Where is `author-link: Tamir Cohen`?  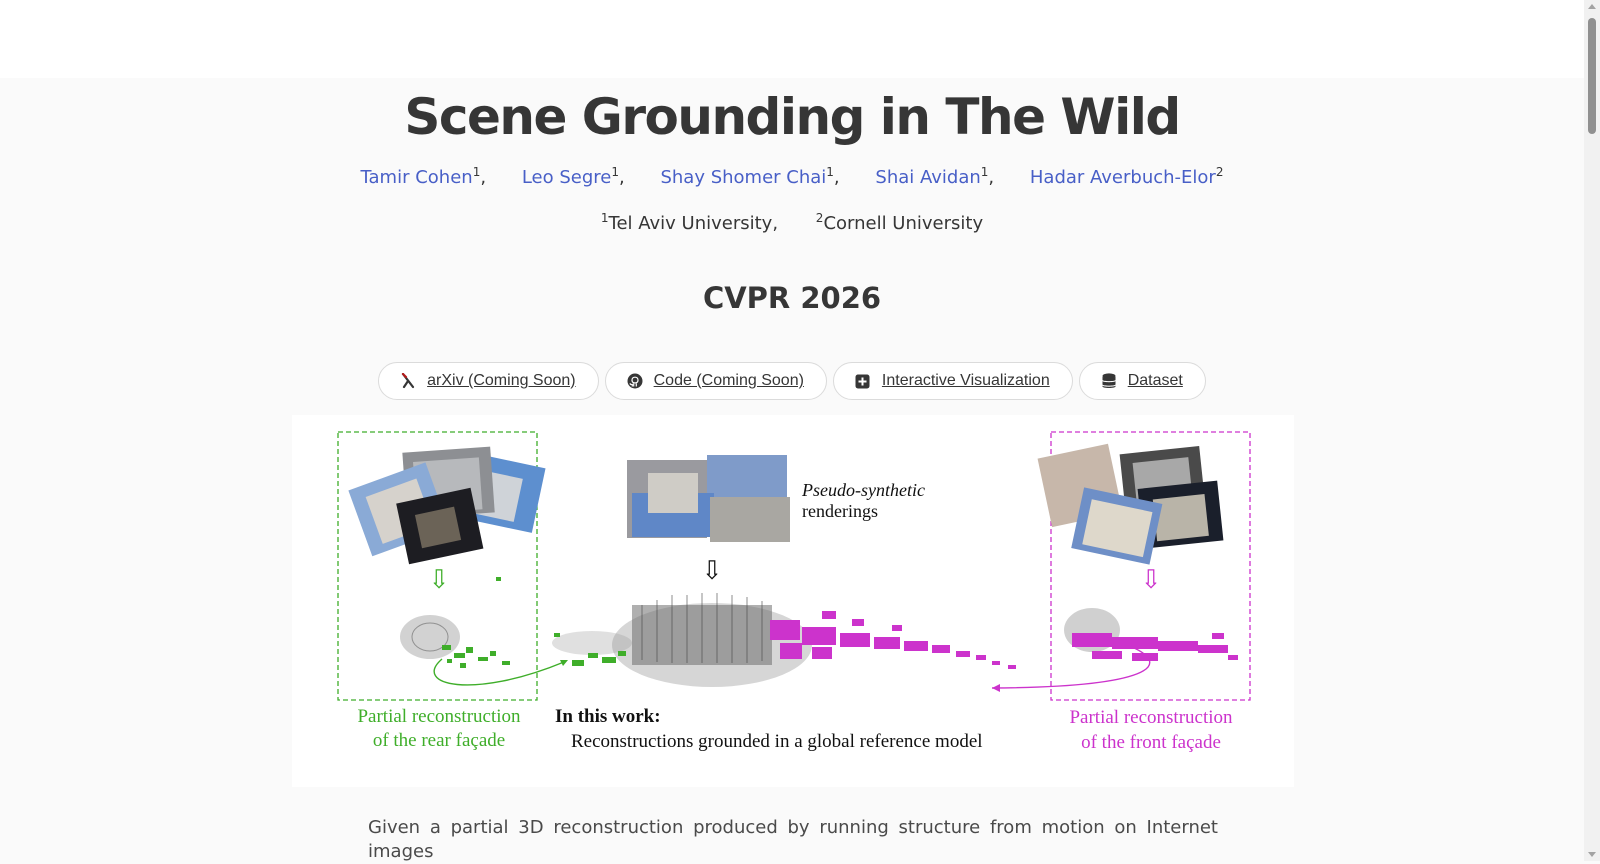
author-link: Tamir Cohen is located at coordinates (417, 177).